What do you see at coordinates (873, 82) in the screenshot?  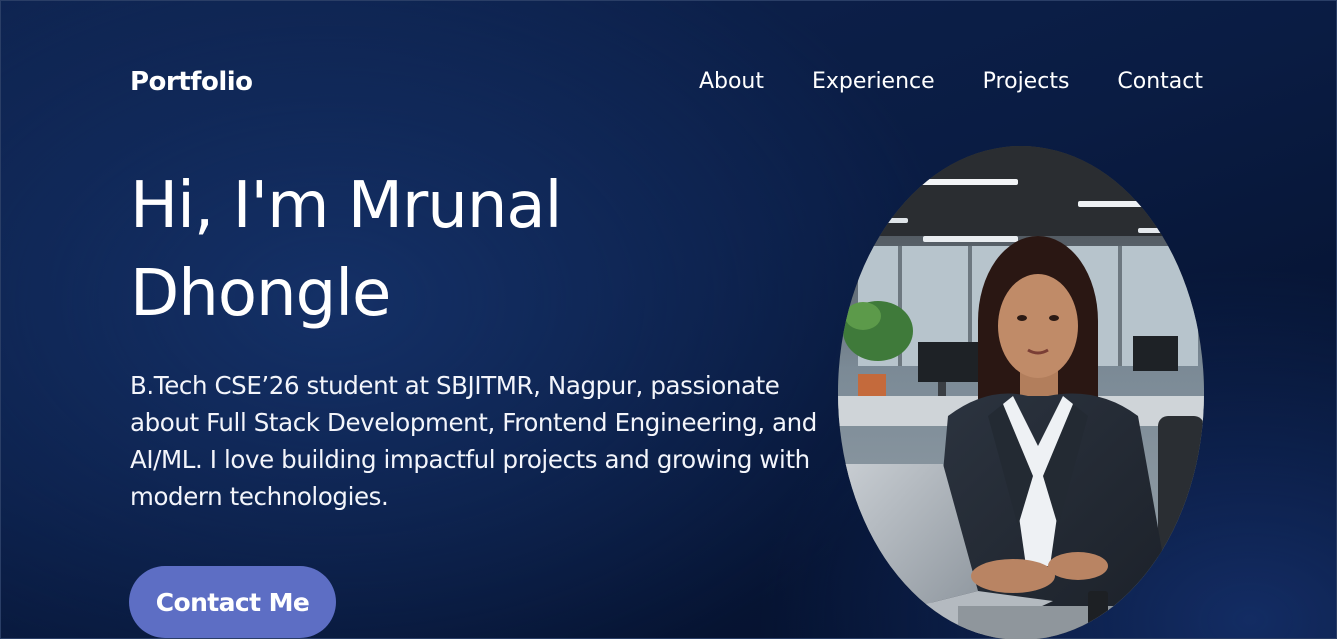 I see `nav-link-experience: Experience` at bounding box center [873, 82].